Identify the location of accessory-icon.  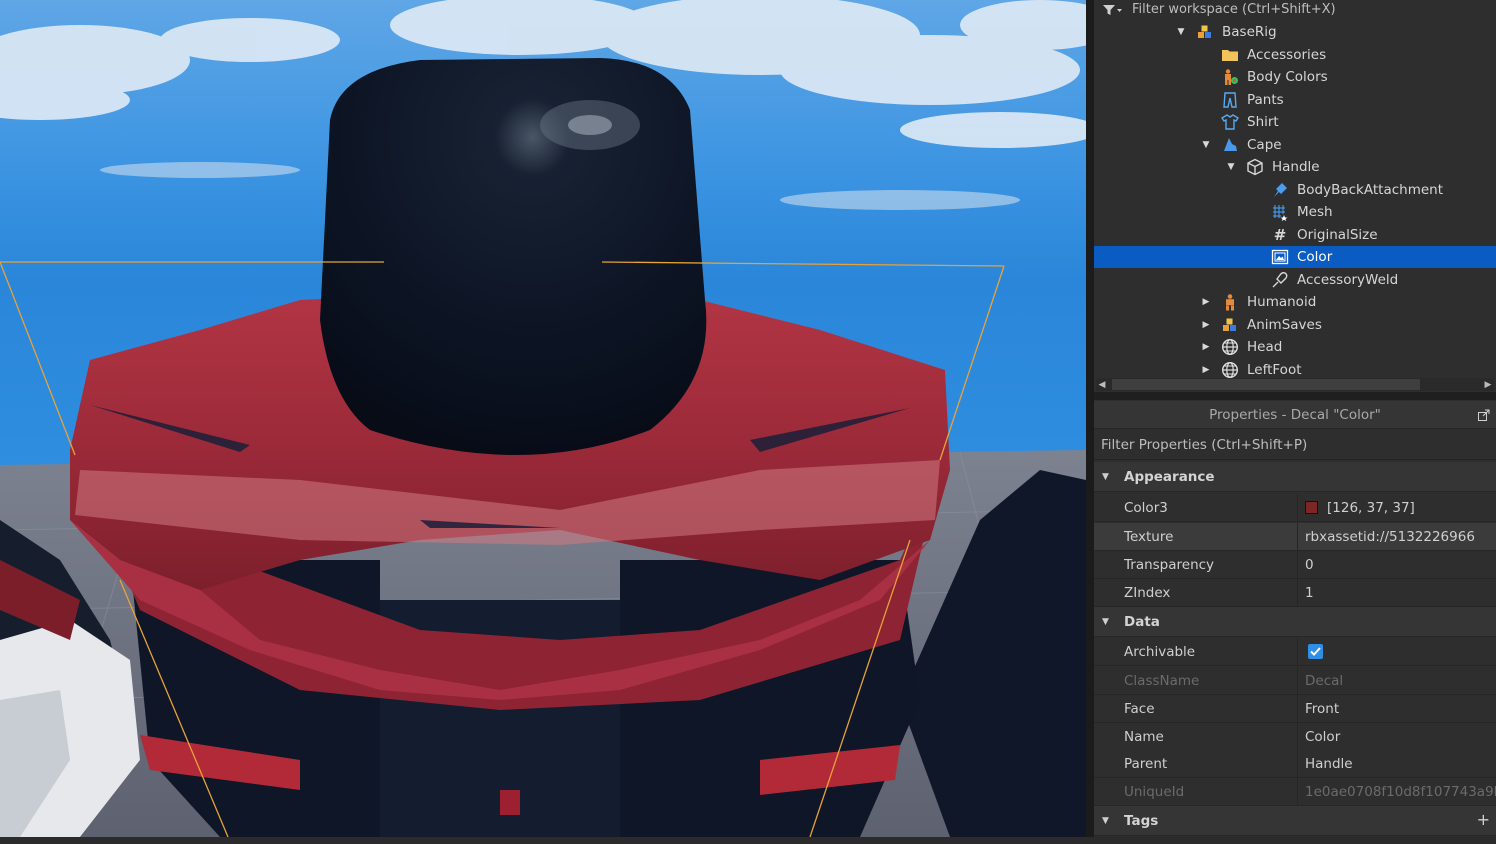
(1230, 145).